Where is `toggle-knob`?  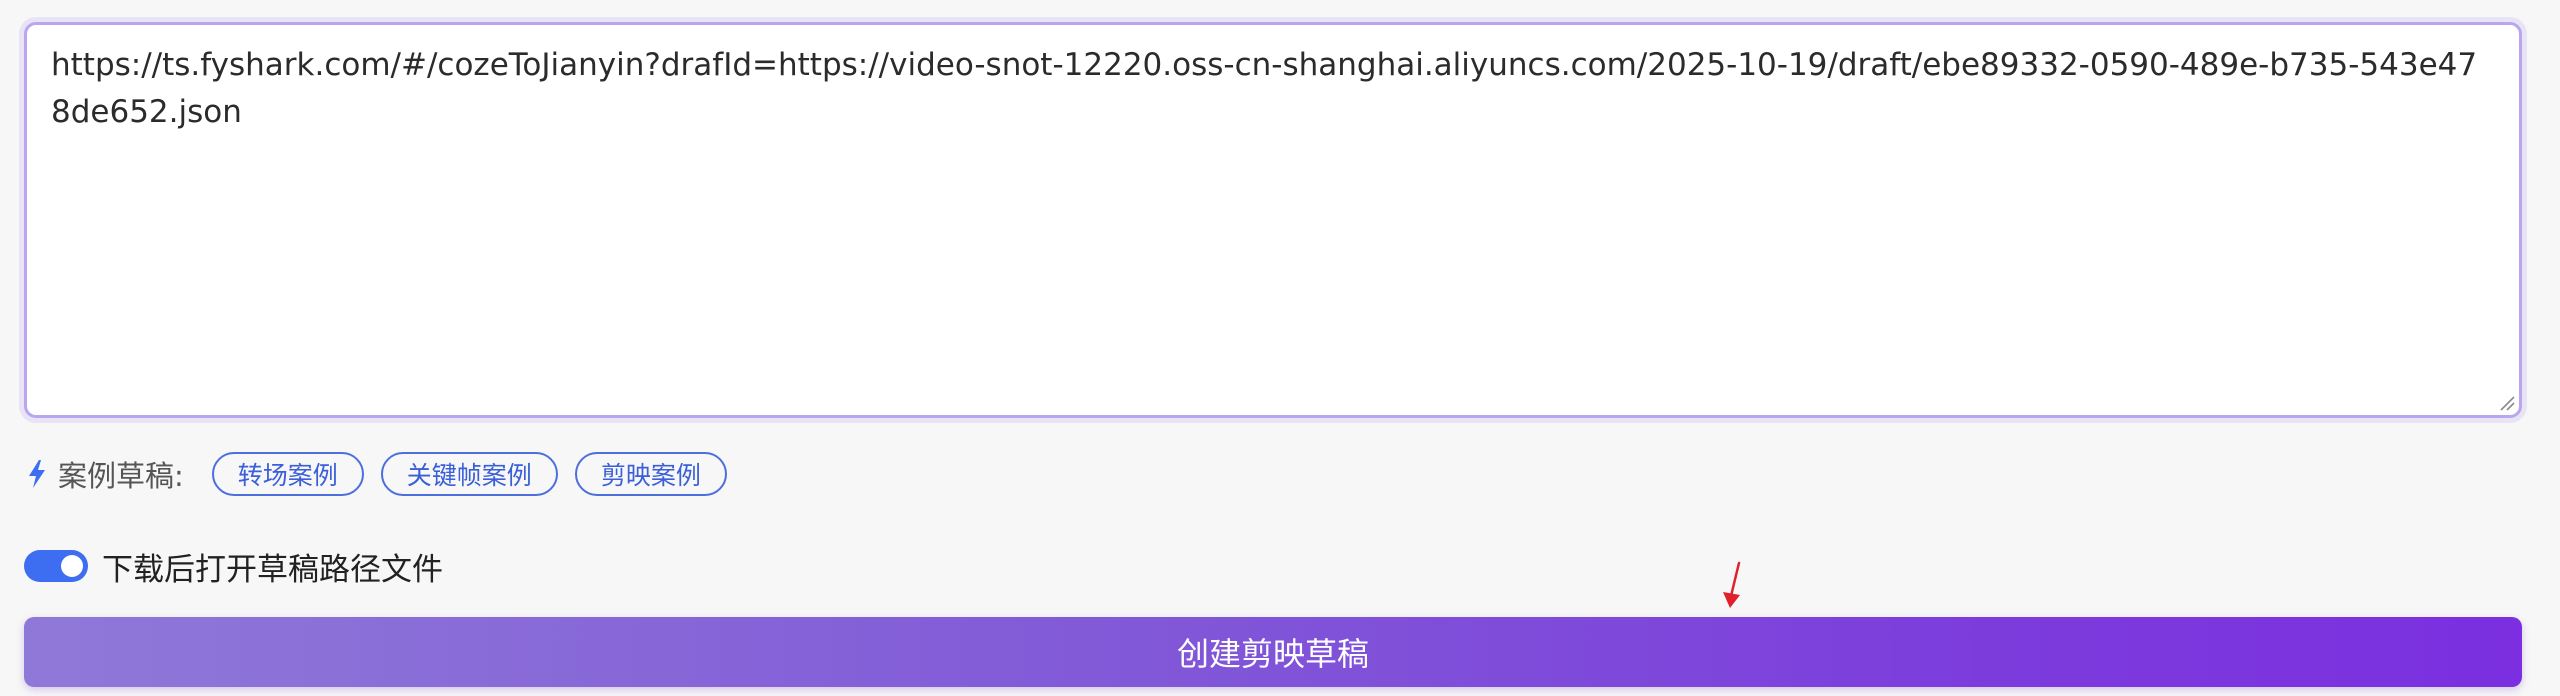
toggle-knob is located at coordinates (72, 566).